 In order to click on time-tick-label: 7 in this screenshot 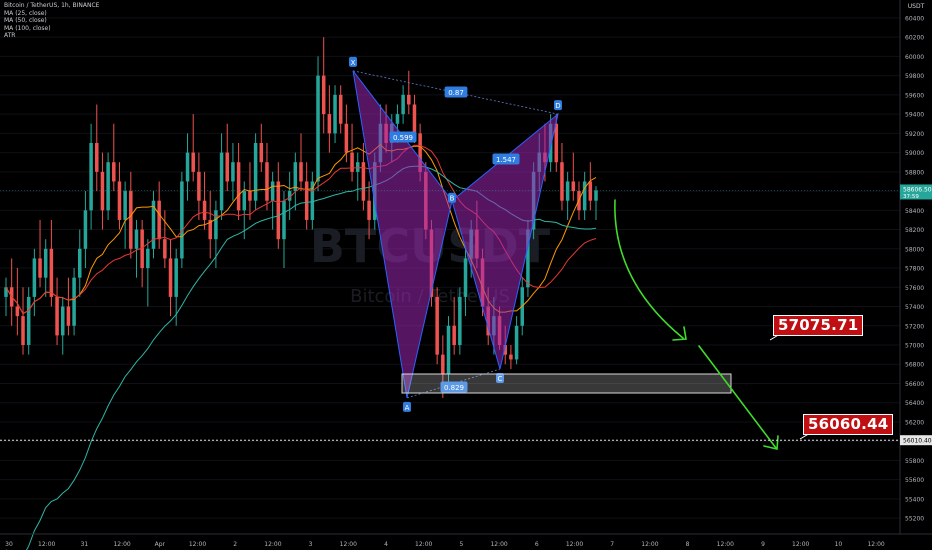, I will do `click(612, 544)`.